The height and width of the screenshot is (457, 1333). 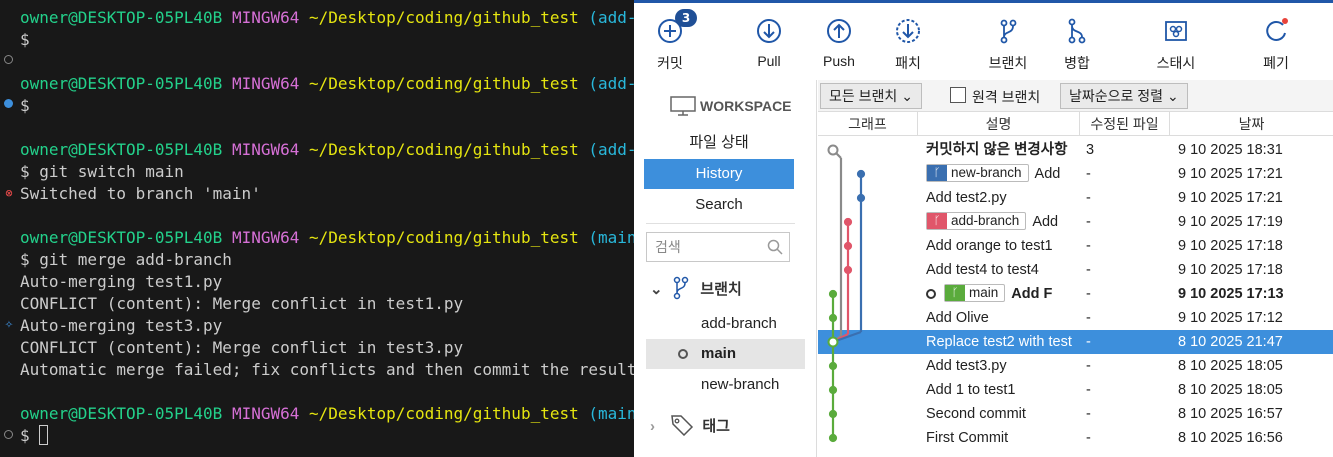 I want to click on command-decoration-icon, so click(x=8, y=103).